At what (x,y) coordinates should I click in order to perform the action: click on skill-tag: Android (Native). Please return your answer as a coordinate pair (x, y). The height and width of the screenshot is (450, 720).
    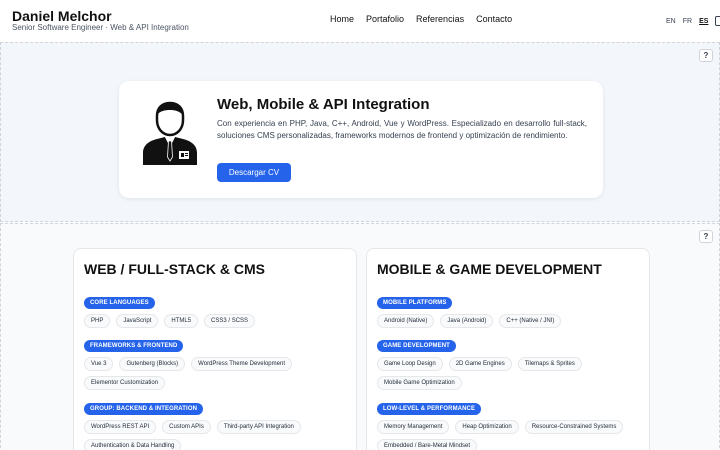
    Looking at the image, I should click on (406, 321).